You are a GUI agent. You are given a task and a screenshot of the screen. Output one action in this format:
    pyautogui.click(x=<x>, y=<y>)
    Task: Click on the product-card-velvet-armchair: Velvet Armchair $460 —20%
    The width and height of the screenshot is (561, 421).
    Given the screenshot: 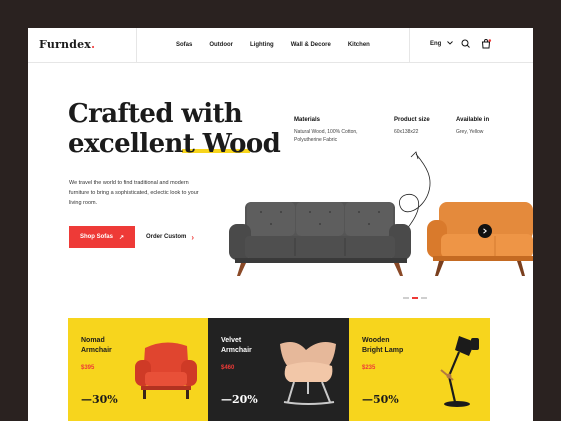 What is the action you would take?
    pyautogui.click(x=278, y=369)
    